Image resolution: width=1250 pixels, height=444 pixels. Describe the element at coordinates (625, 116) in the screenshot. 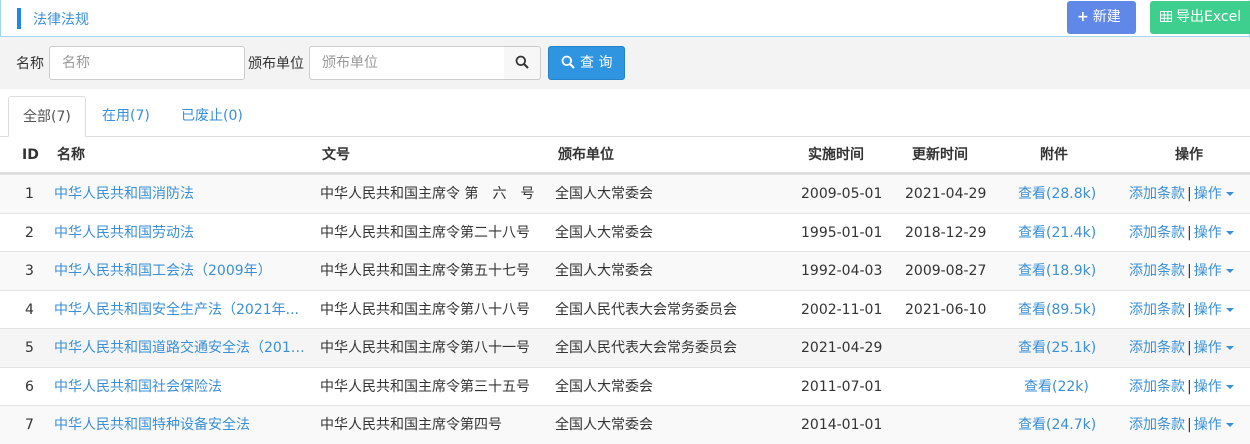

I see `status-tabs: 全部(7) 在用(7) 已废止(0)` at that location.